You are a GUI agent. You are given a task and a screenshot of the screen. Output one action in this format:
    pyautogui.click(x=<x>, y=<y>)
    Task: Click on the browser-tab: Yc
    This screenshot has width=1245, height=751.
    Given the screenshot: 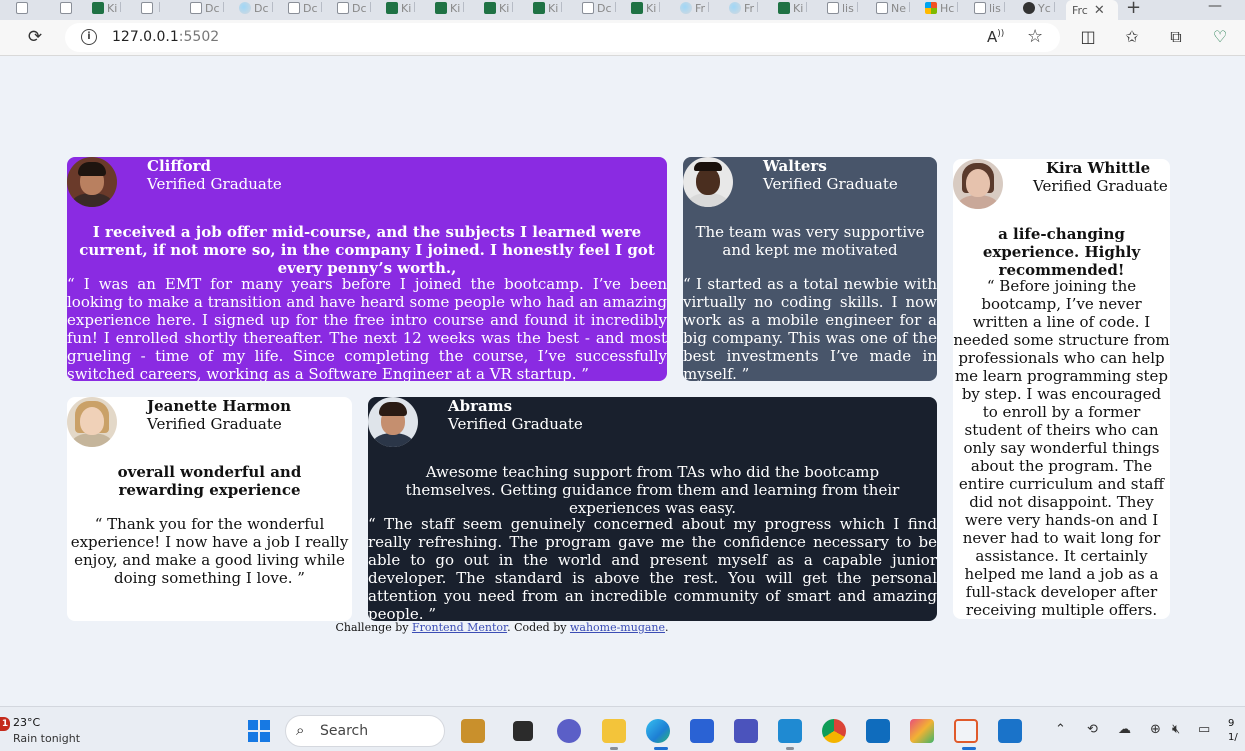 What is the action you would take?
    pyautogui.click(x=1039, y=8)
    